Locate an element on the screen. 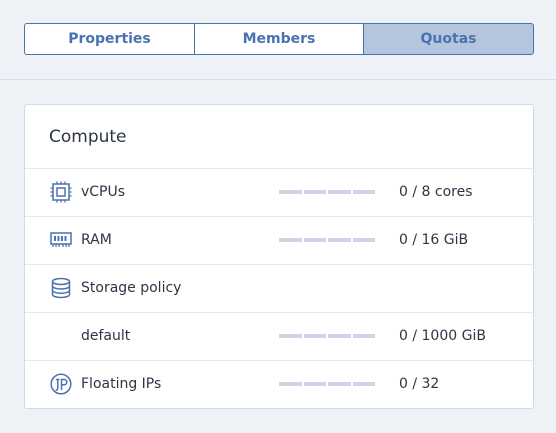  database-icon is located at coordinates (61, 288).